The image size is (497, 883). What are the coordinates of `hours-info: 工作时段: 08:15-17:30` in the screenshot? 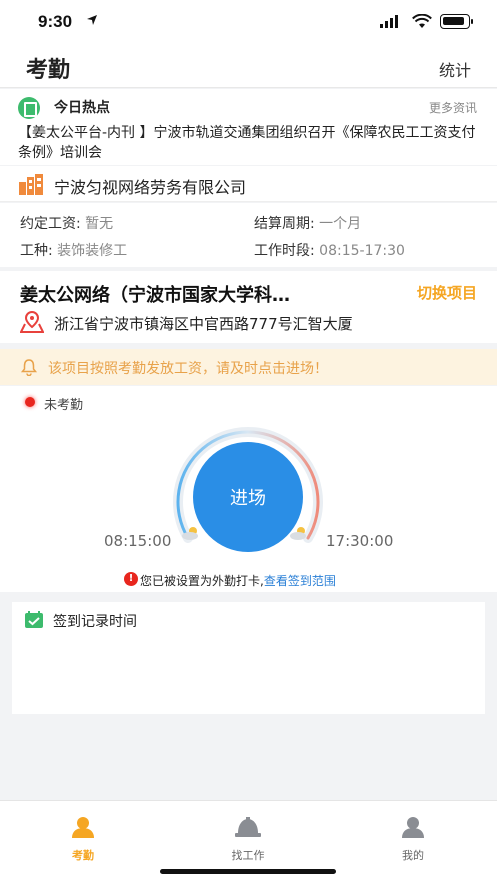 It's located at (329, 250).